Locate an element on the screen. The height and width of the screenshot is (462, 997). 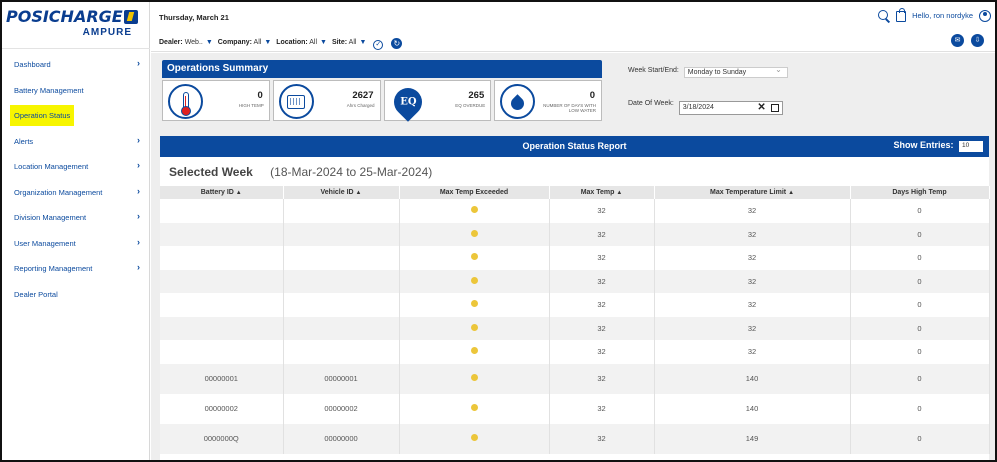
week-start-end-select: Monday to Sunday is located at coordinates (735, 71).